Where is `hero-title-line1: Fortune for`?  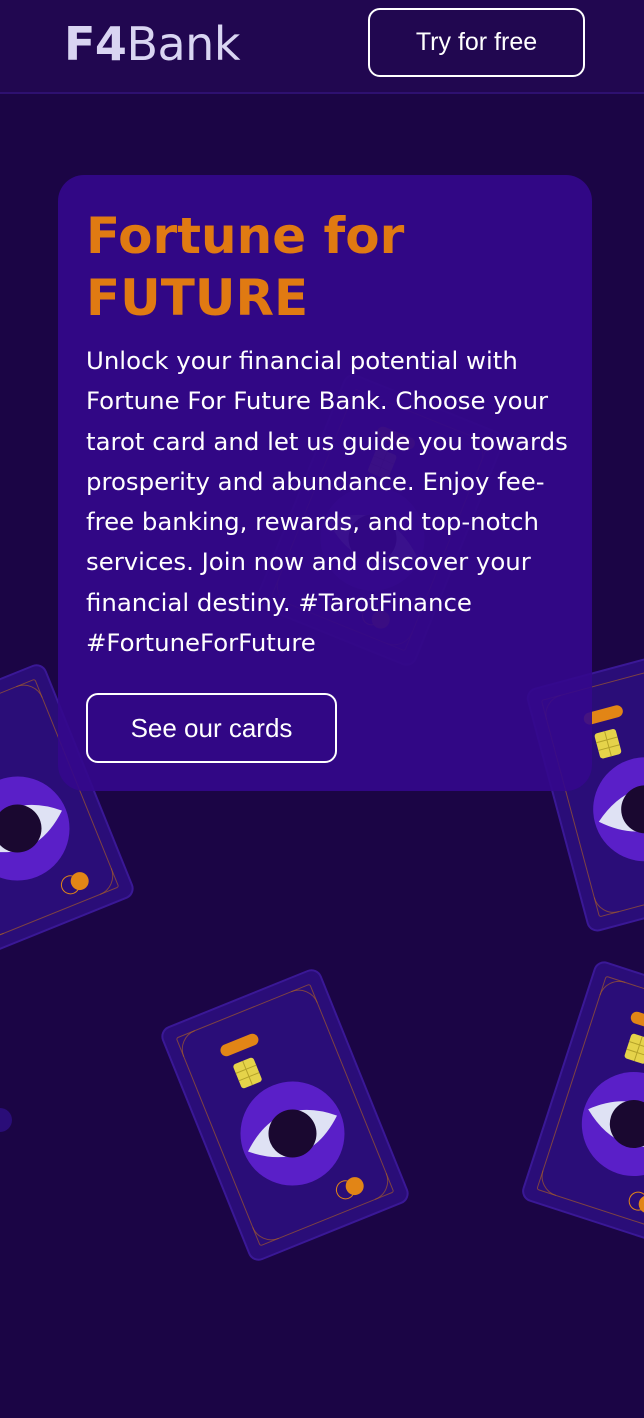 hero-title-line1: Fortune for is located at coordinates (245, 236).